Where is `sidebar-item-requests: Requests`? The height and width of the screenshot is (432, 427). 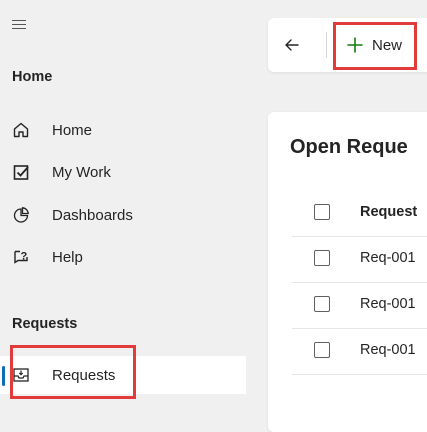
sidebar-item-requests: Requests is located at coordinates (123, 375).